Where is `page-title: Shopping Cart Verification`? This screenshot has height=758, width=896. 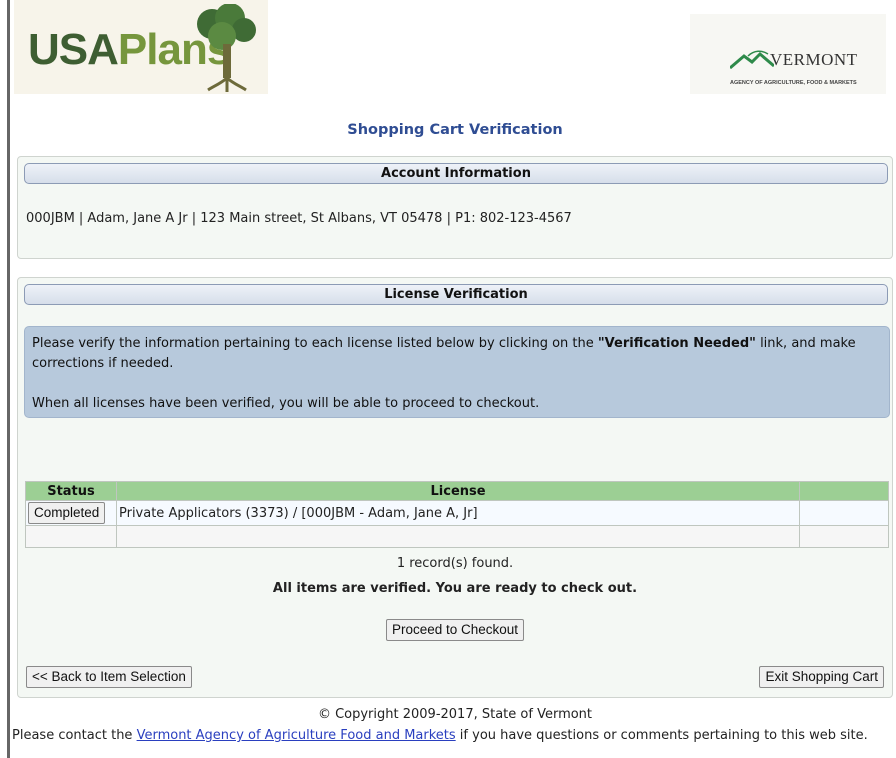 page-title: Shopping Cart Verification is located at coordinates (455, 130).